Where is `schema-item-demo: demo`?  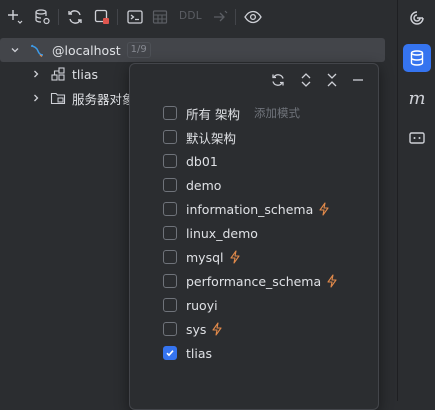 schema-item-demo: demo is located at coordinates (192, 185).